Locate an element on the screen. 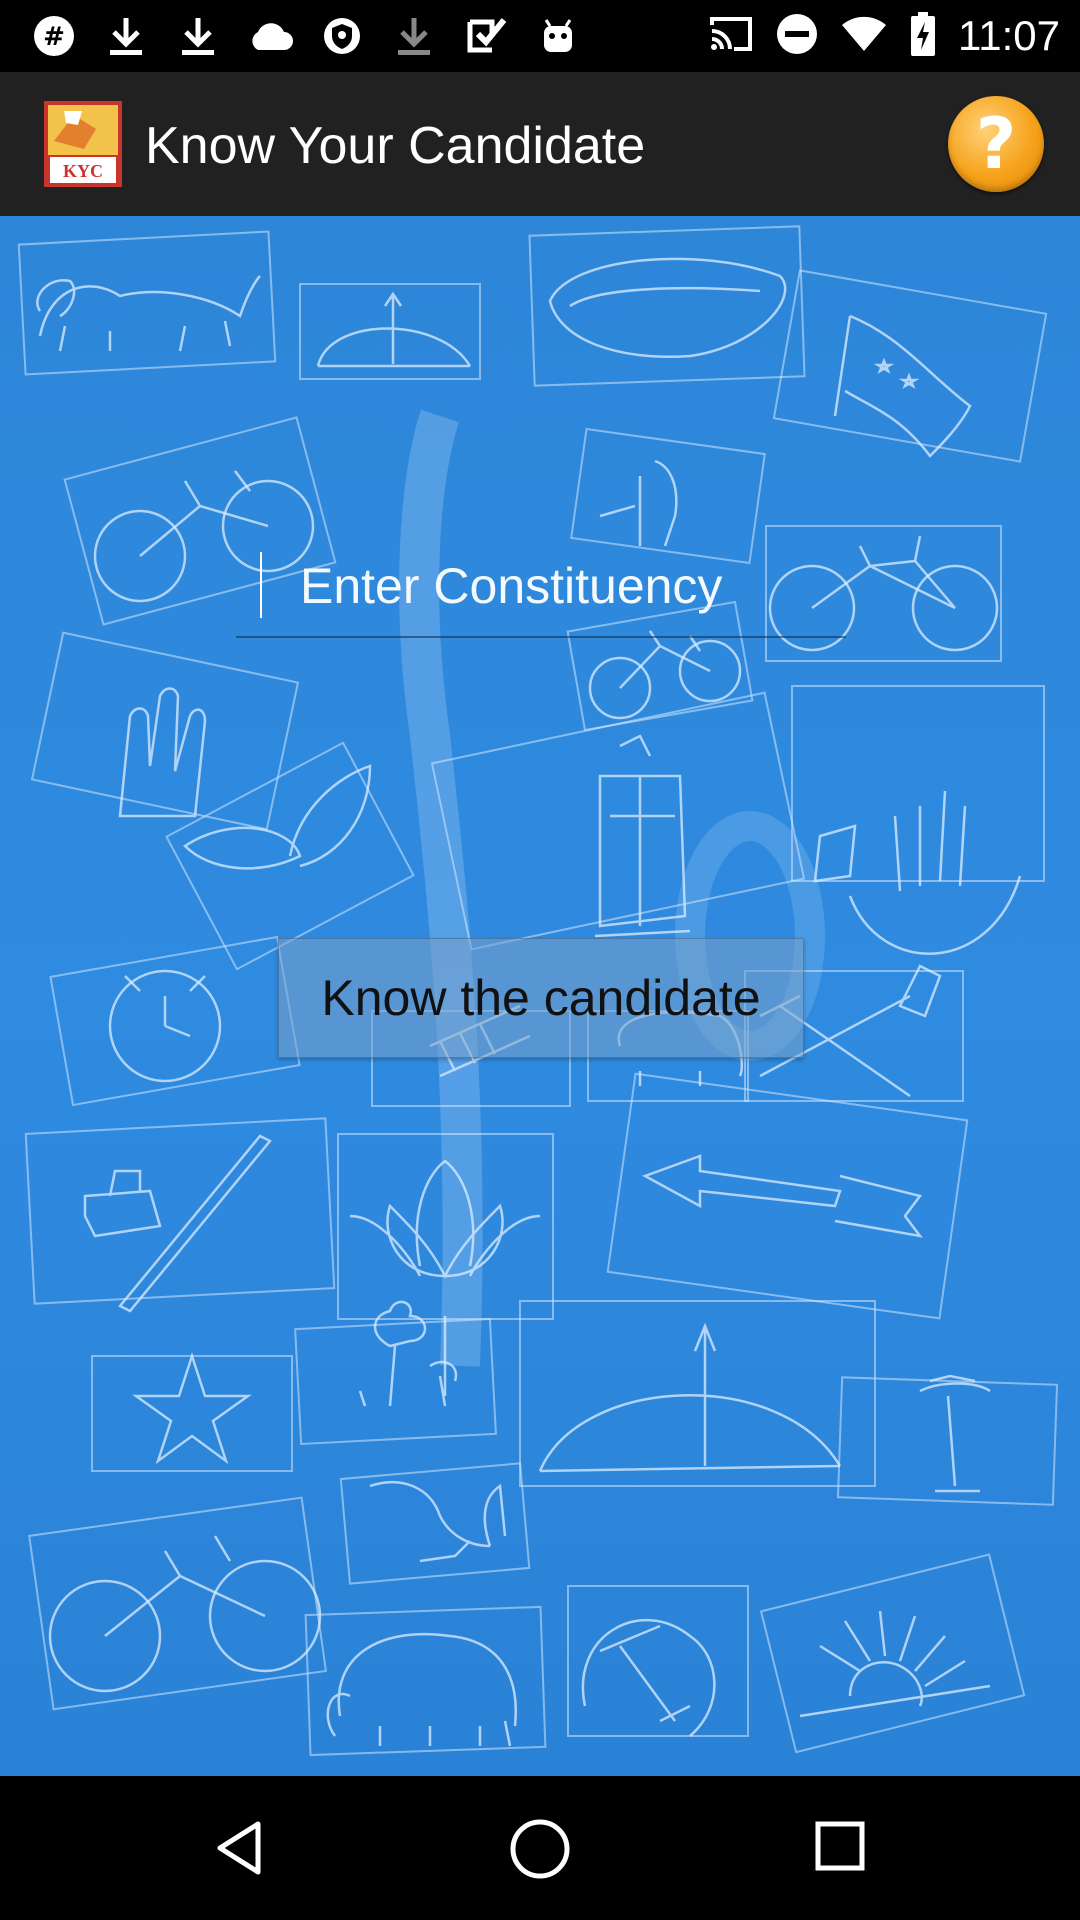 The width and height of the screenshot is (1080, 1920). constituency-input is located at coordinates (541, 586).